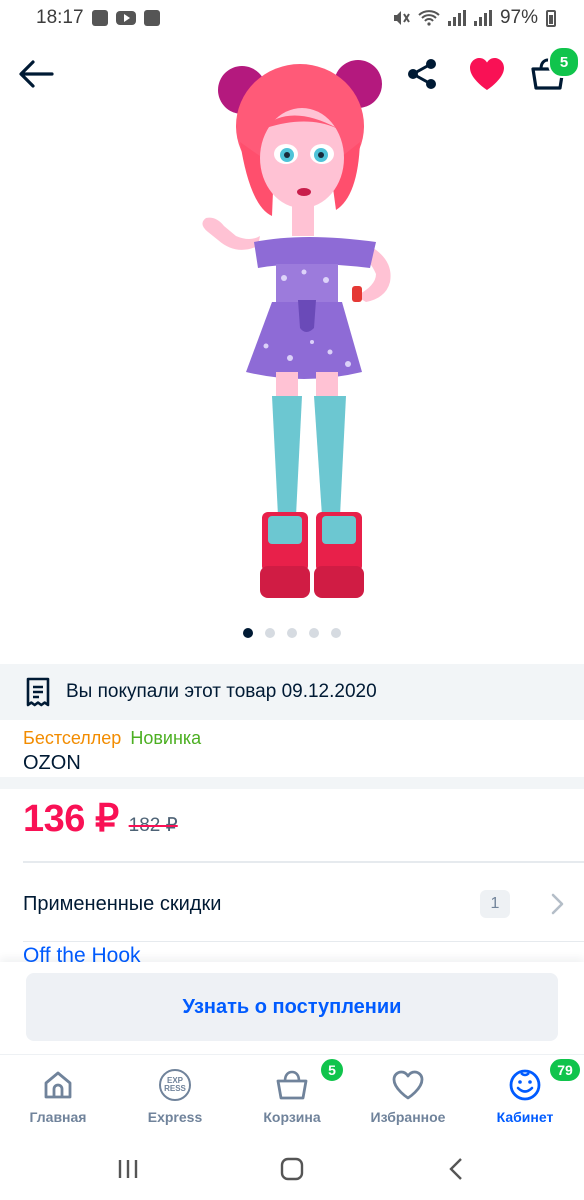  I want to click on express-logo: EXP RESS, so click(175, 1085).